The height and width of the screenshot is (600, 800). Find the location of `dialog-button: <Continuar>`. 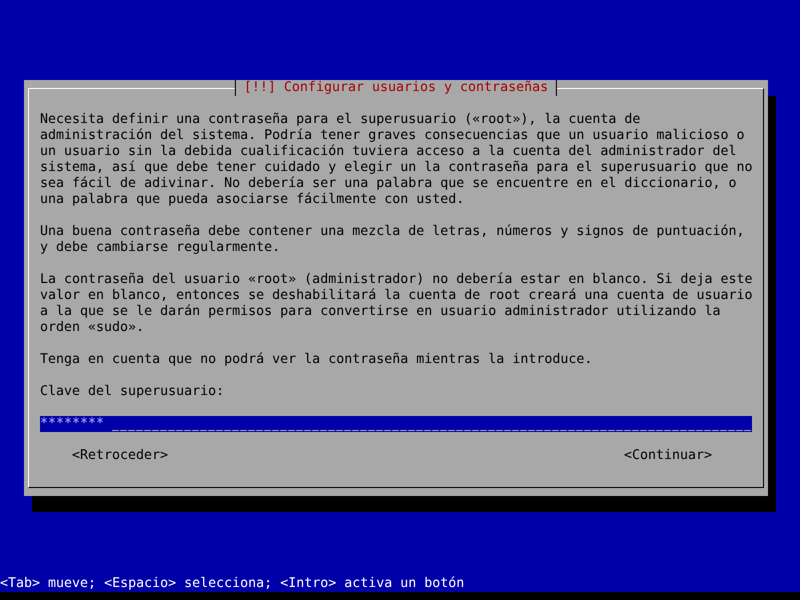

dialog-button: <Continuar> is located at coordinates (668, 456).